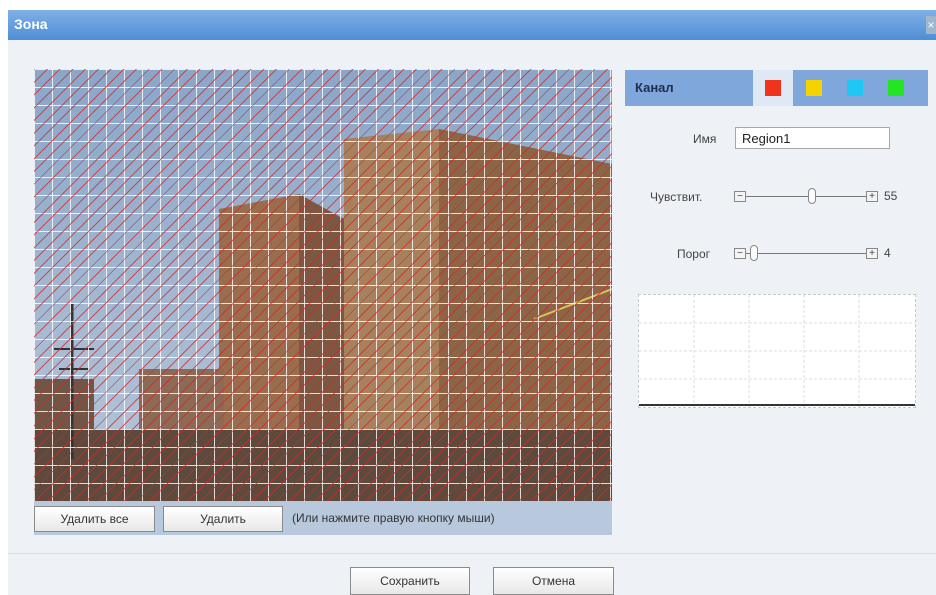 Image resolution: width=936 pixels, height=595 pixels. What do you see at coordinates (812, 138) in the screenshot?
I see `region-name-input` at bounding box center [812, 138].